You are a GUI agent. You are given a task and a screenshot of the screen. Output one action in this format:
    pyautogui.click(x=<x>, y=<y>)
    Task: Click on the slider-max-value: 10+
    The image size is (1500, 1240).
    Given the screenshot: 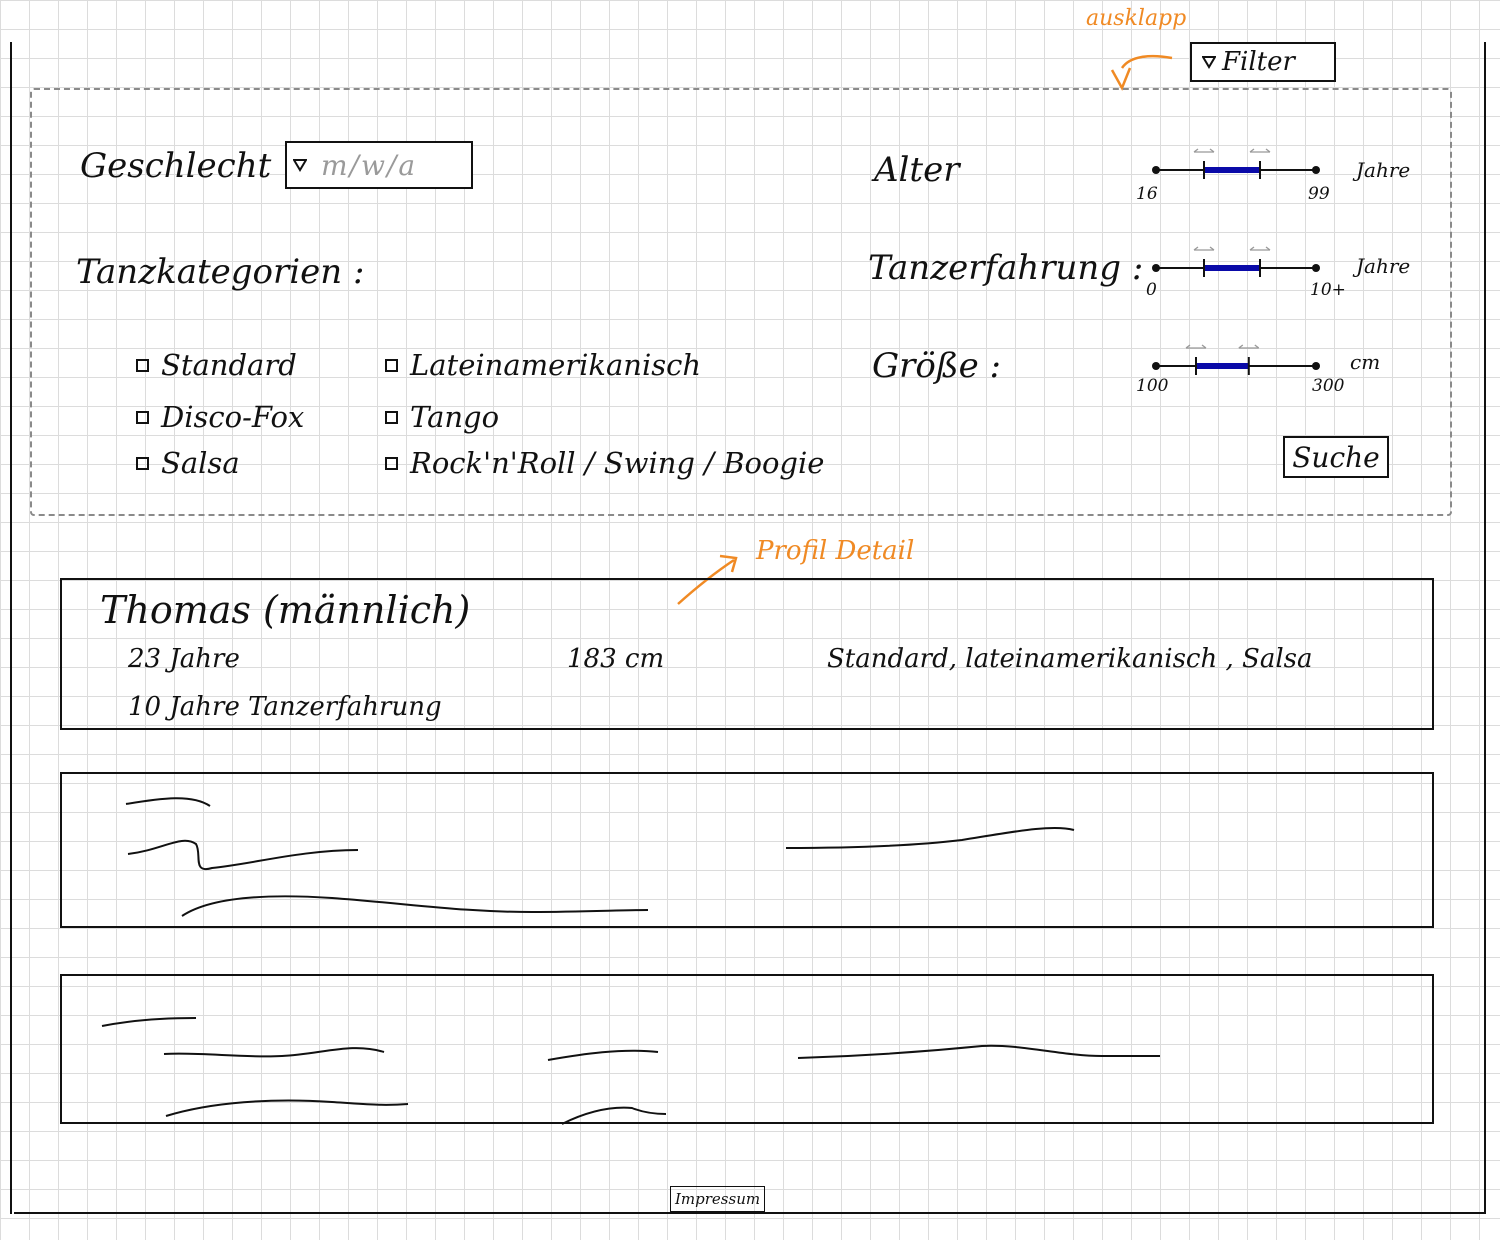 What is the action you would take?
    pyautogui.click(x=1328, y=290)
    